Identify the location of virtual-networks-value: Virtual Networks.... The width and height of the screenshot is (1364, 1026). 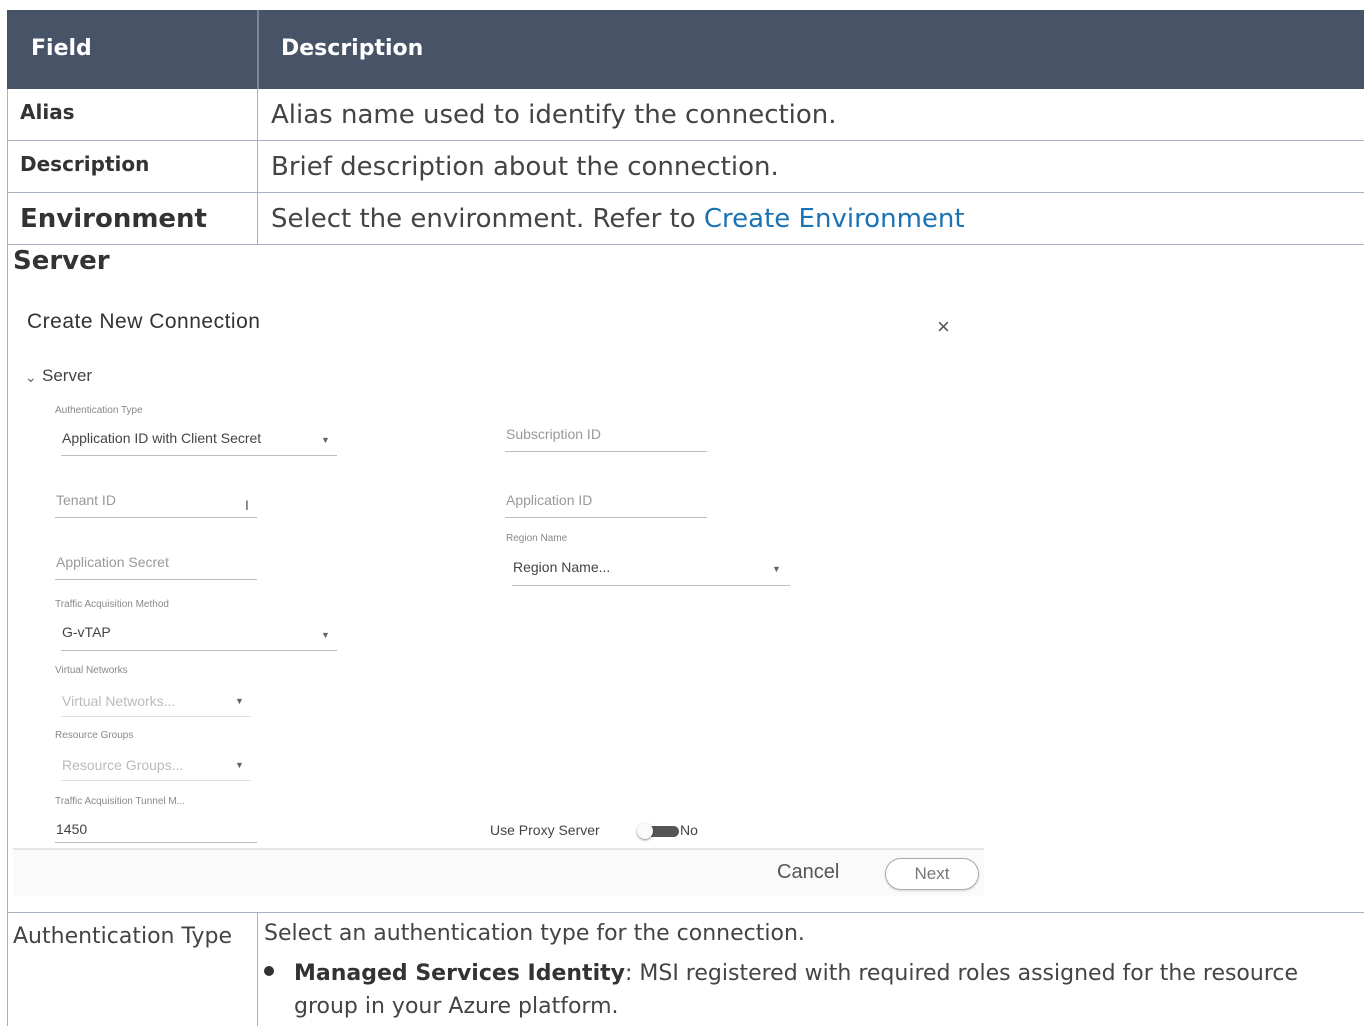
(119, 701).